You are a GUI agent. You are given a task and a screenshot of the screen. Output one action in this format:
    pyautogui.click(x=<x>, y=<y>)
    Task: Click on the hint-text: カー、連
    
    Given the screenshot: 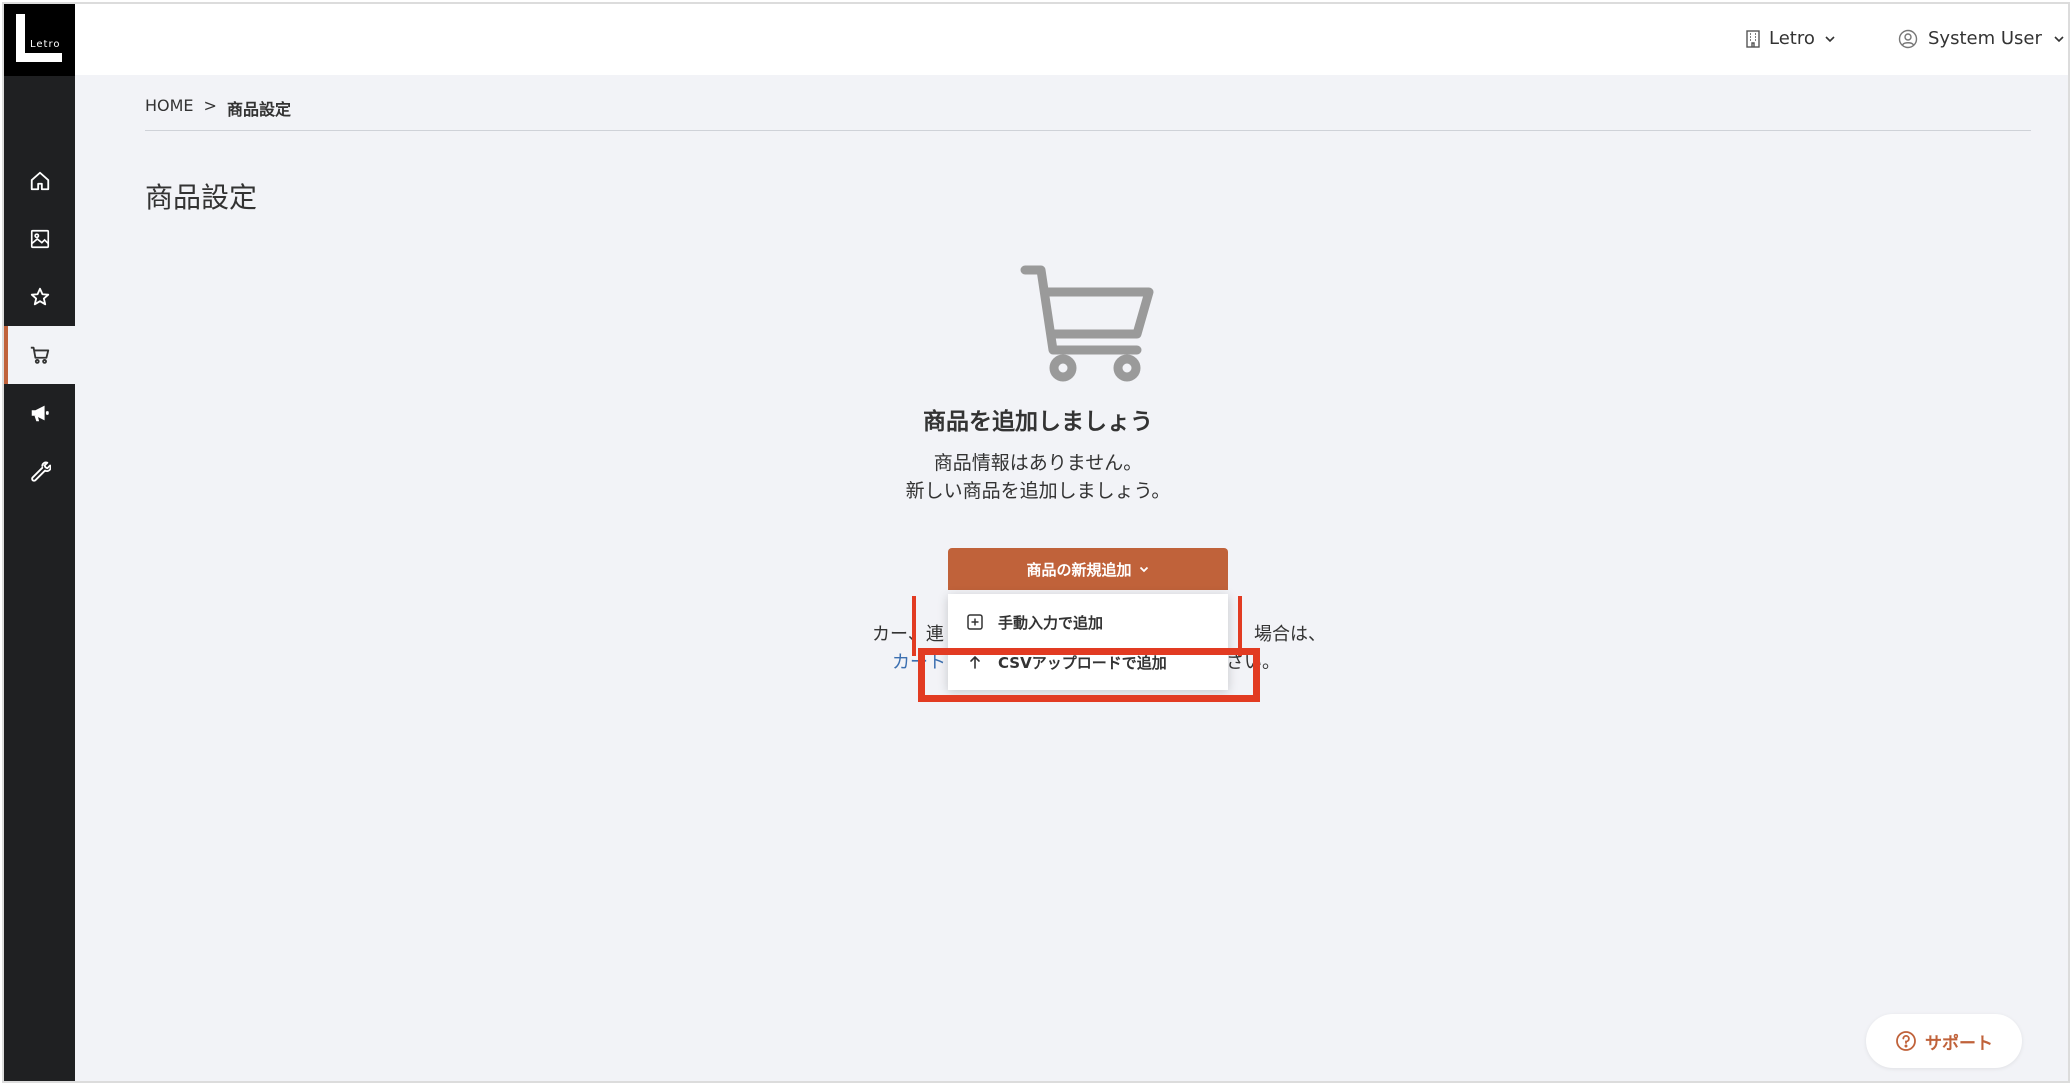 What is the action you would take?
    pyautogui.click(x=908, y=634)
    